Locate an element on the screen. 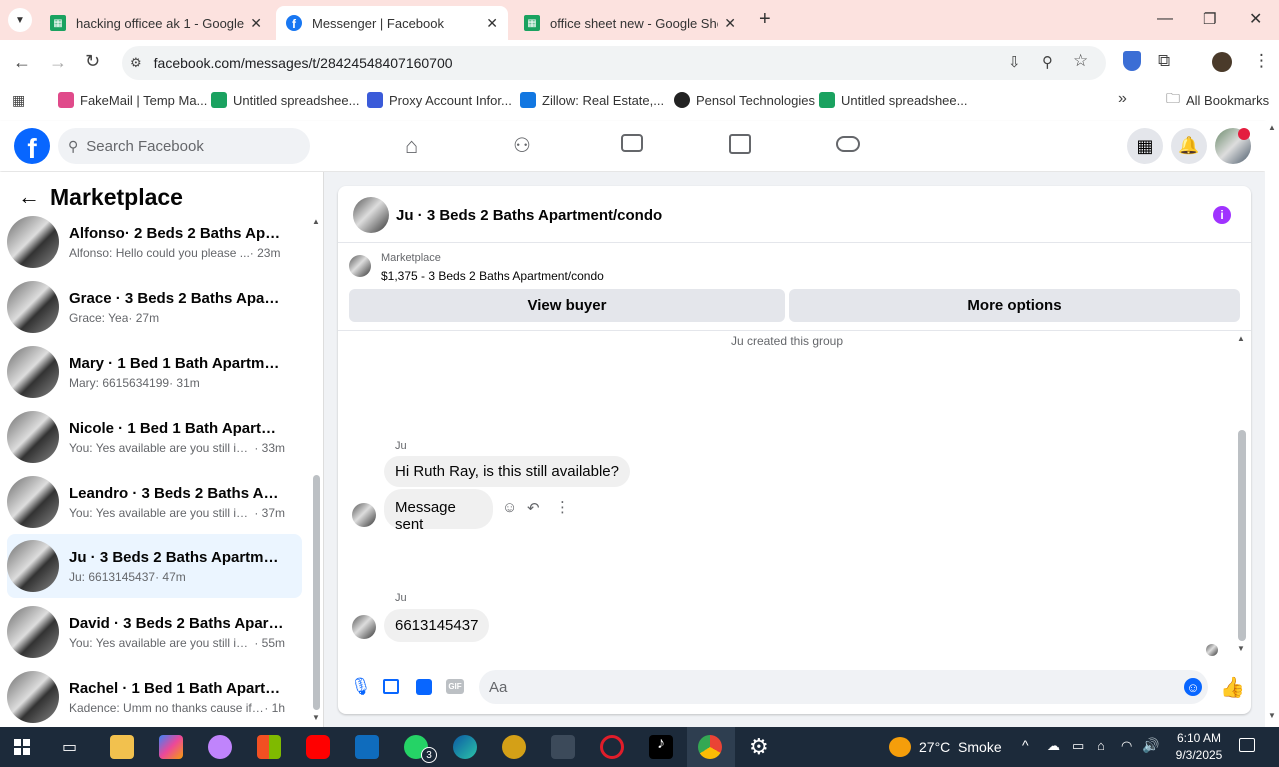  photo-icon is located at coordinates (391, 686).